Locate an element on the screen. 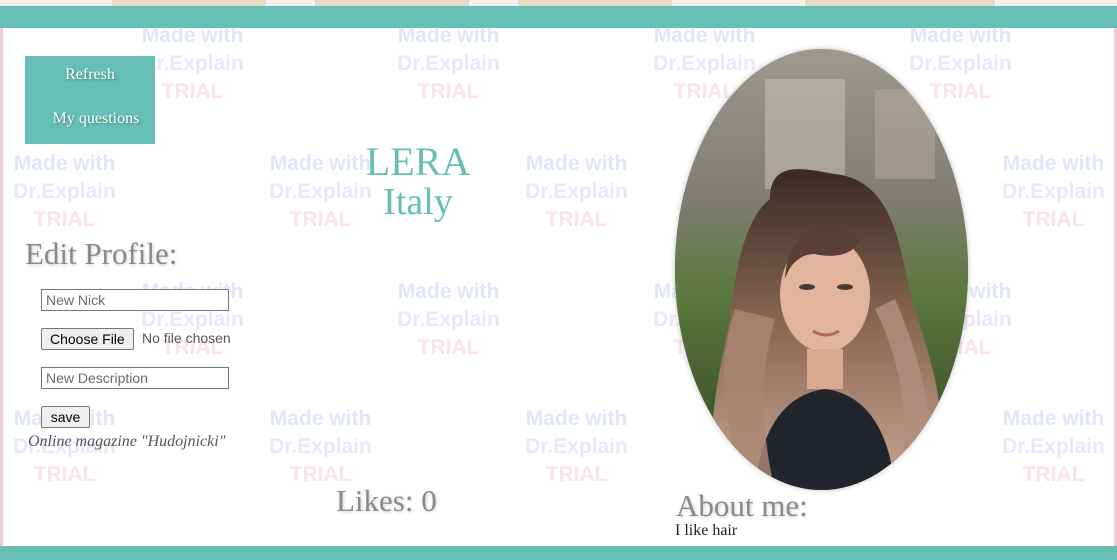  bottom-bar is located at coordinates (558, 553).